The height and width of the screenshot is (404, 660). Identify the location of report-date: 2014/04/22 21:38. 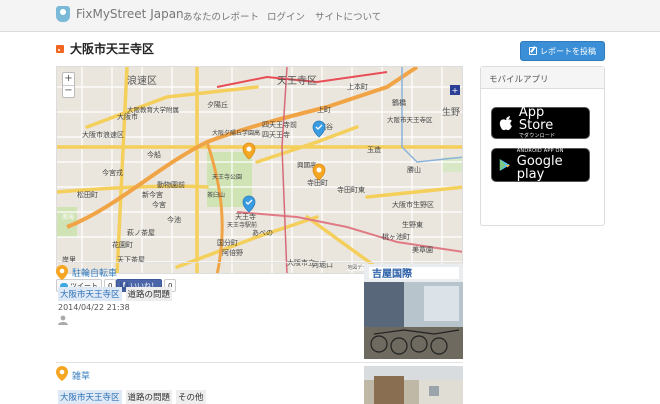
(94, 307).